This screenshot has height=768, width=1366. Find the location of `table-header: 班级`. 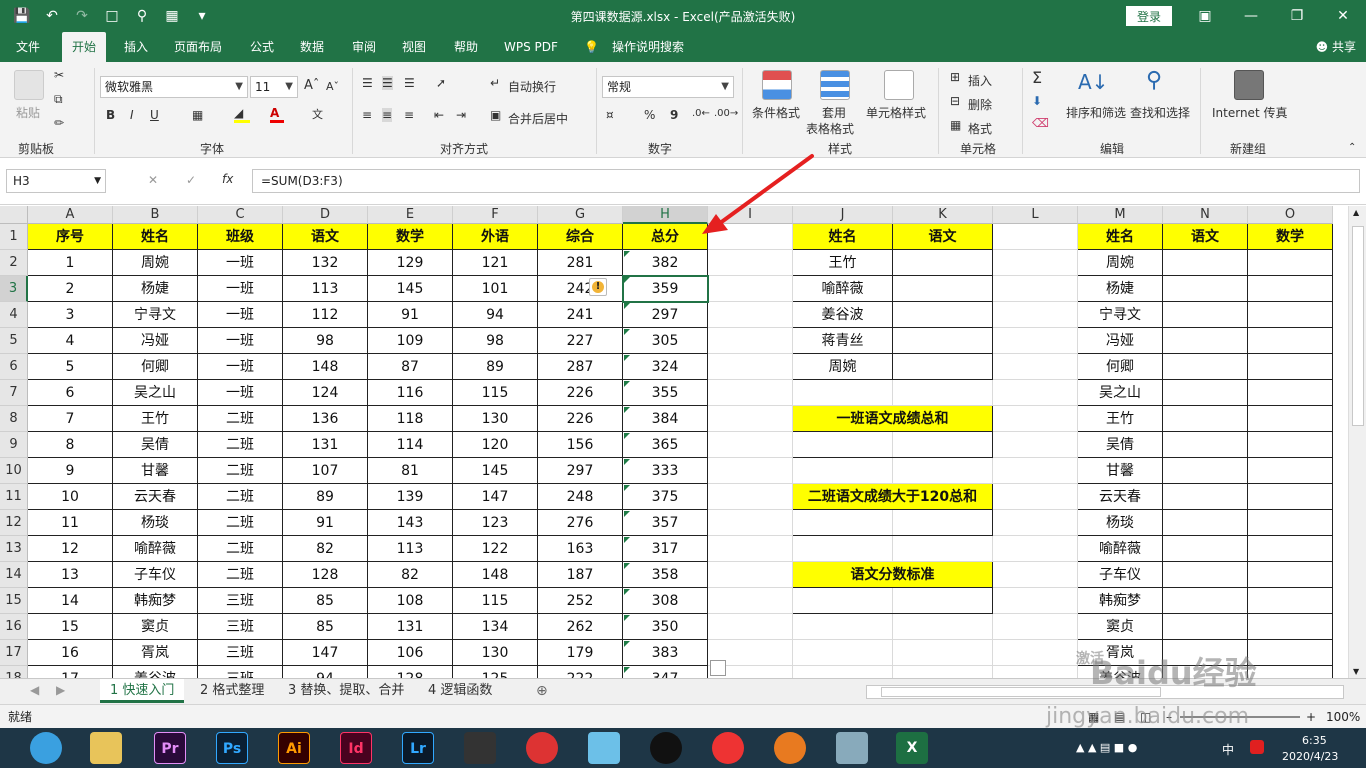

table-header: 班级 is located at coordinates (240, 237).